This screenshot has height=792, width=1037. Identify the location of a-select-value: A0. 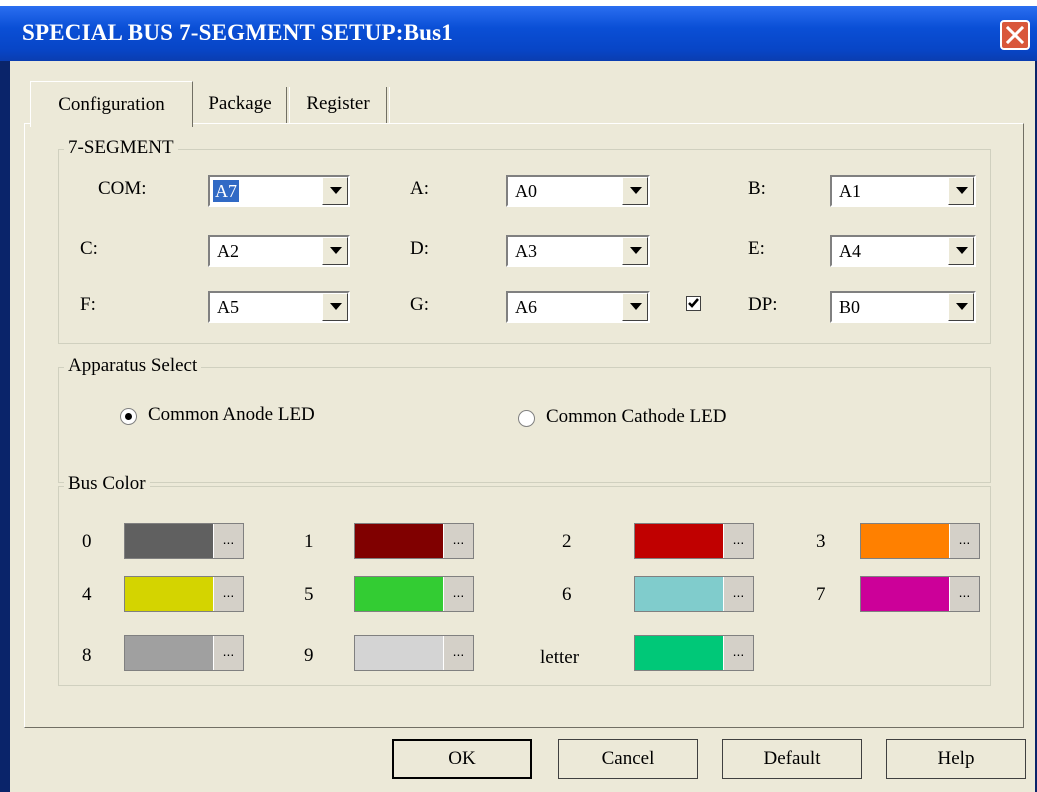
(526, 191).